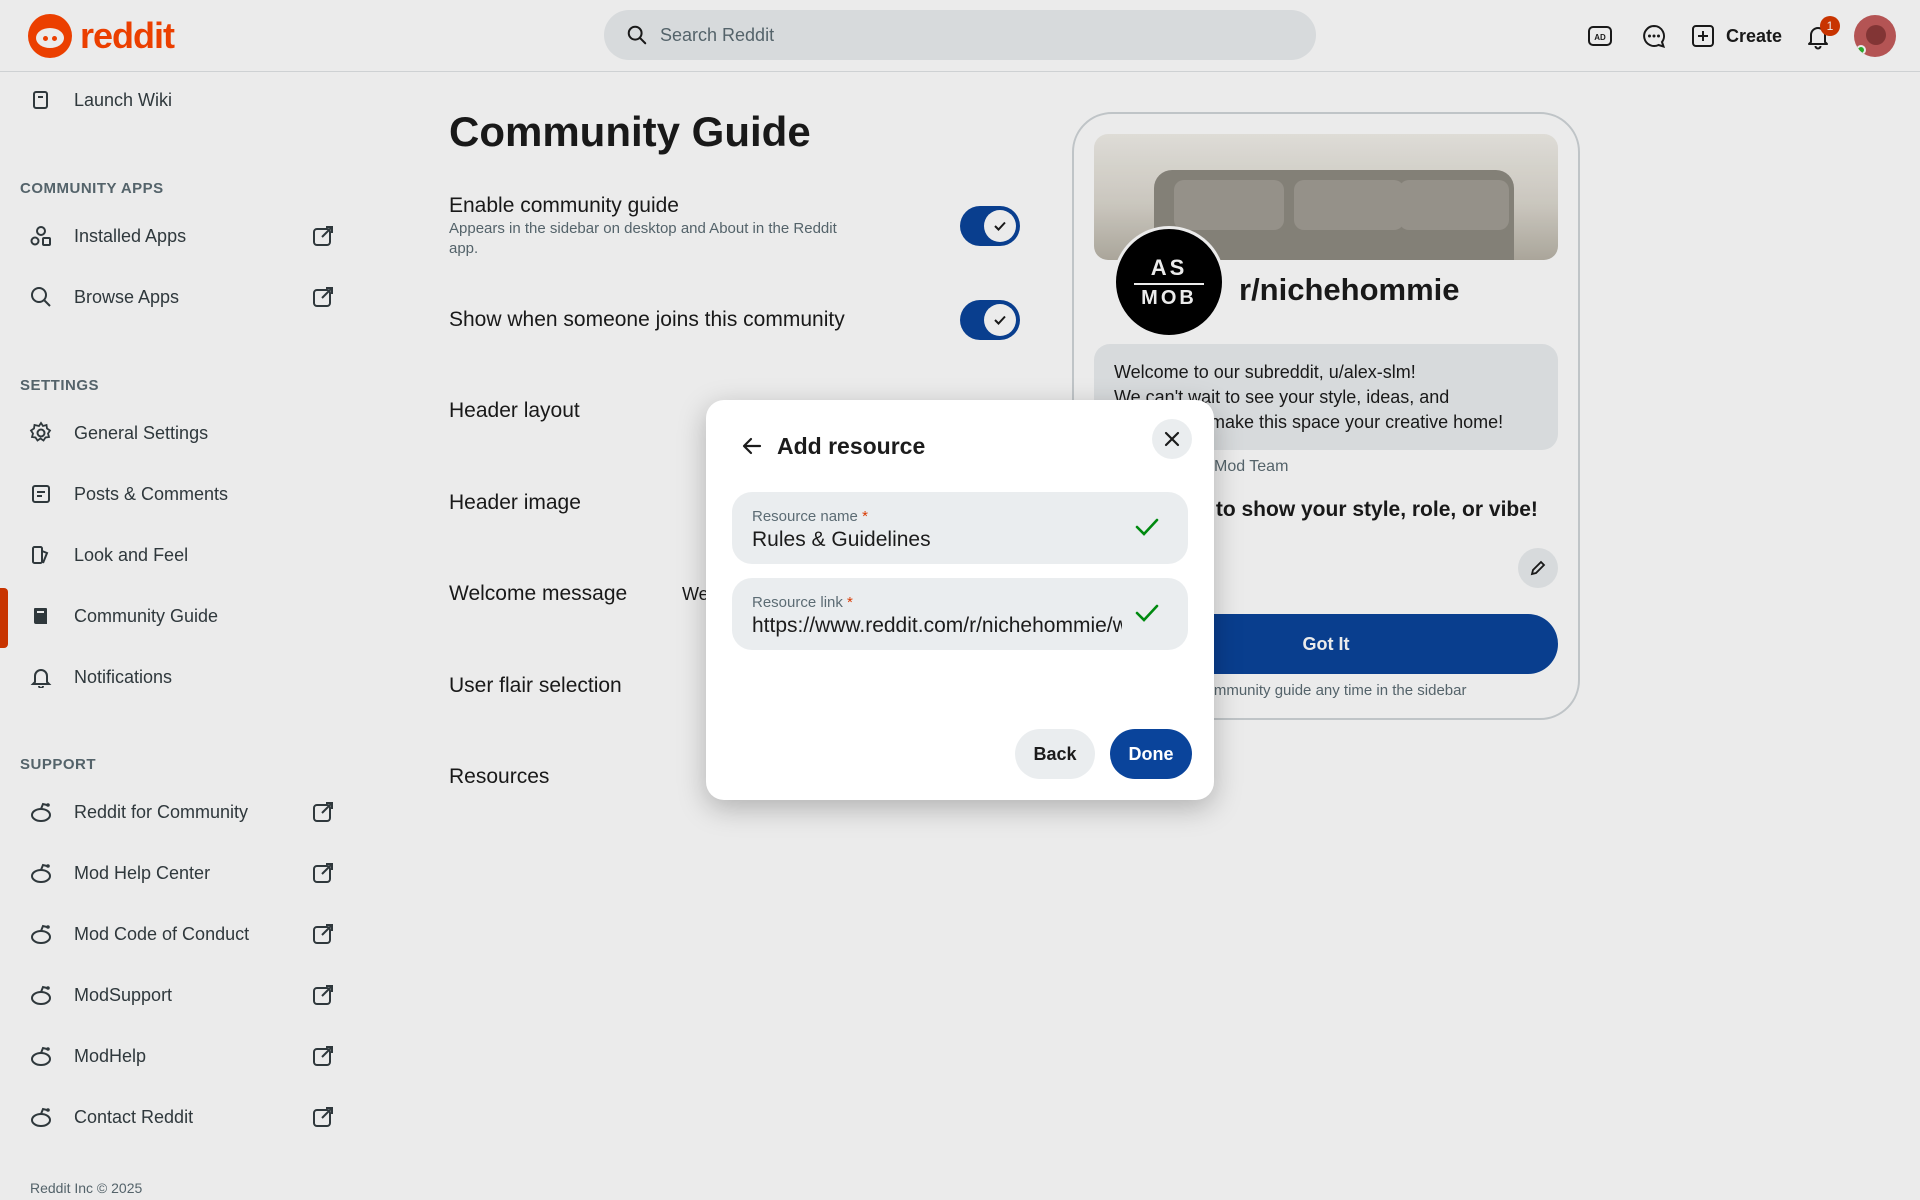 Image resolution: width=1920 pixels, height=1200 pixels. What do you see at coordinates (1055, 754) in the screenshot?
I see `back-button: Back` at bounding box center [1055, 754].